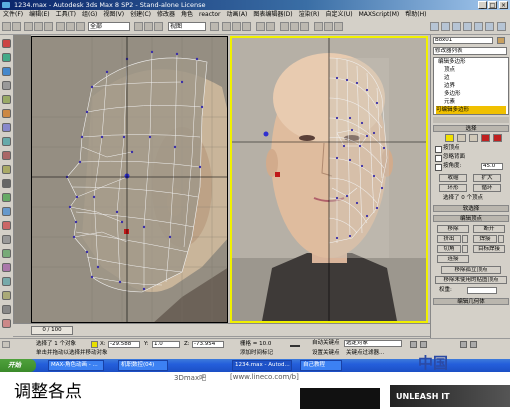 The width and height of the screenshot is (510, 409). What do you see at coordinates (52, 330) in the screenshot?
I see `time-slider-thumb: 0 / 100` at bounding box center [52, 330].